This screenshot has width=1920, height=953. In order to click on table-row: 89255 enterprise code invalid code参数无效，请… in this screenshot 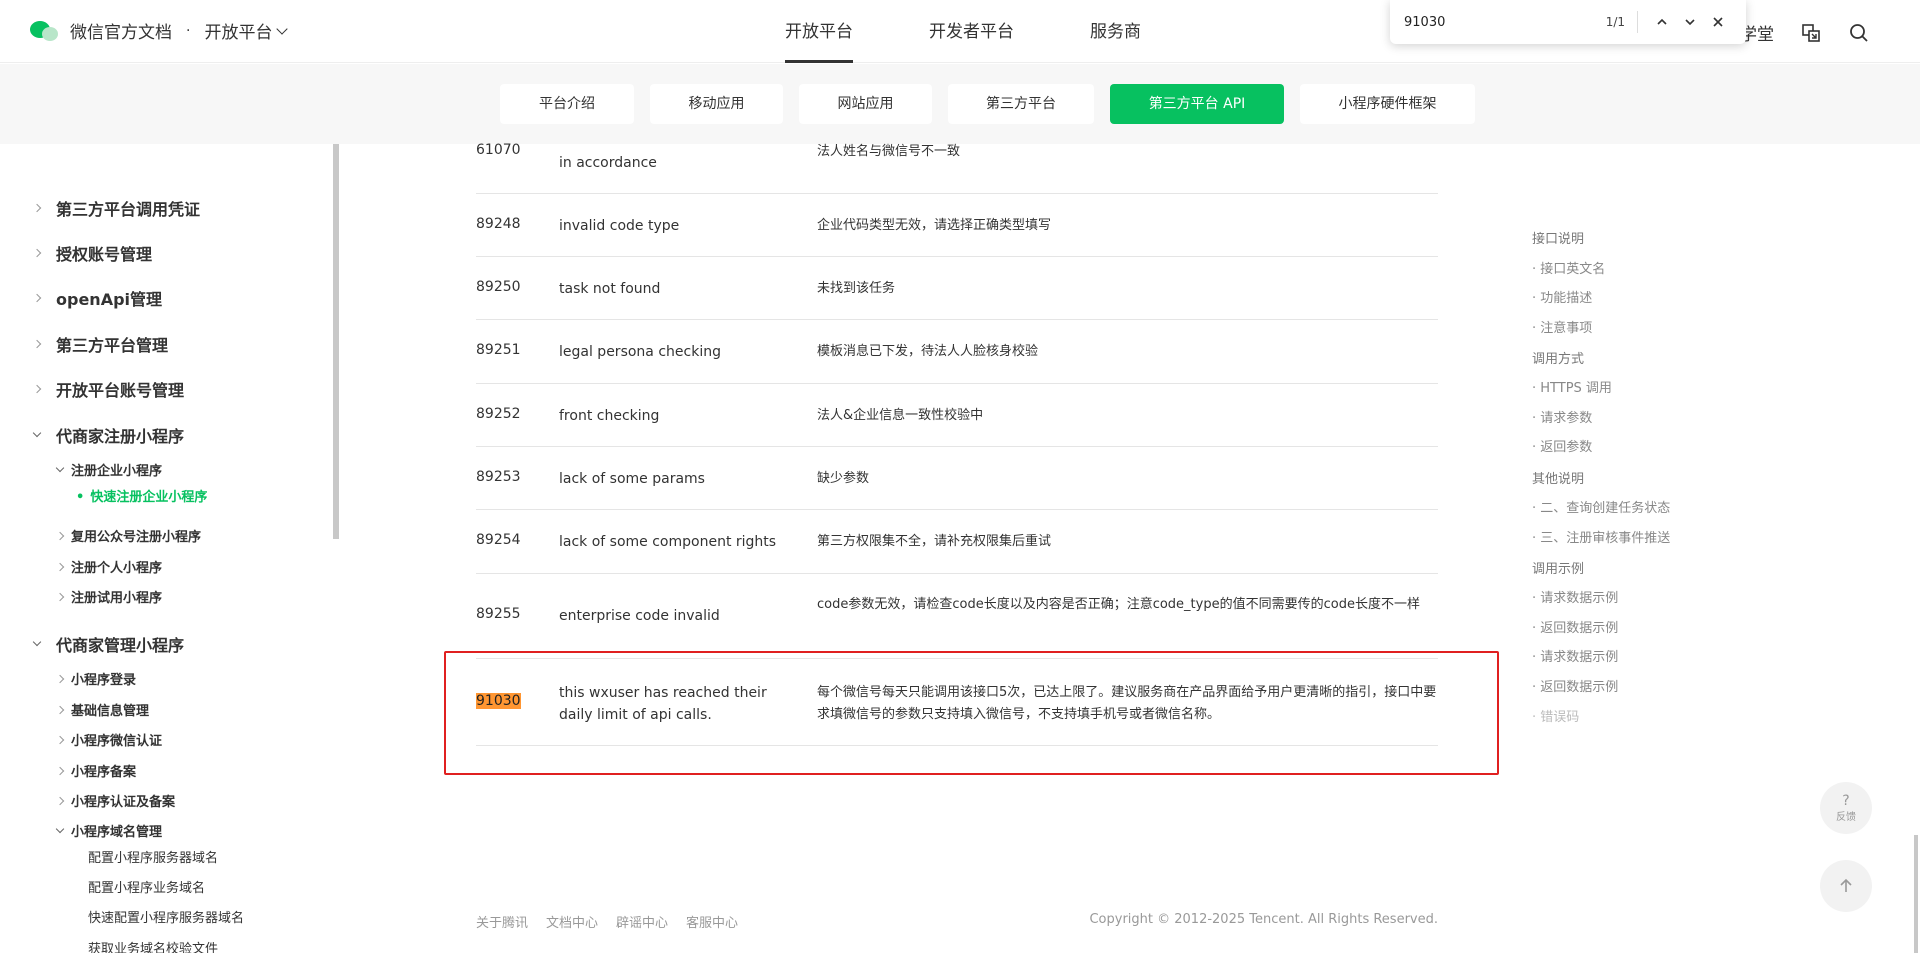, I will do `click(957, 616)`.